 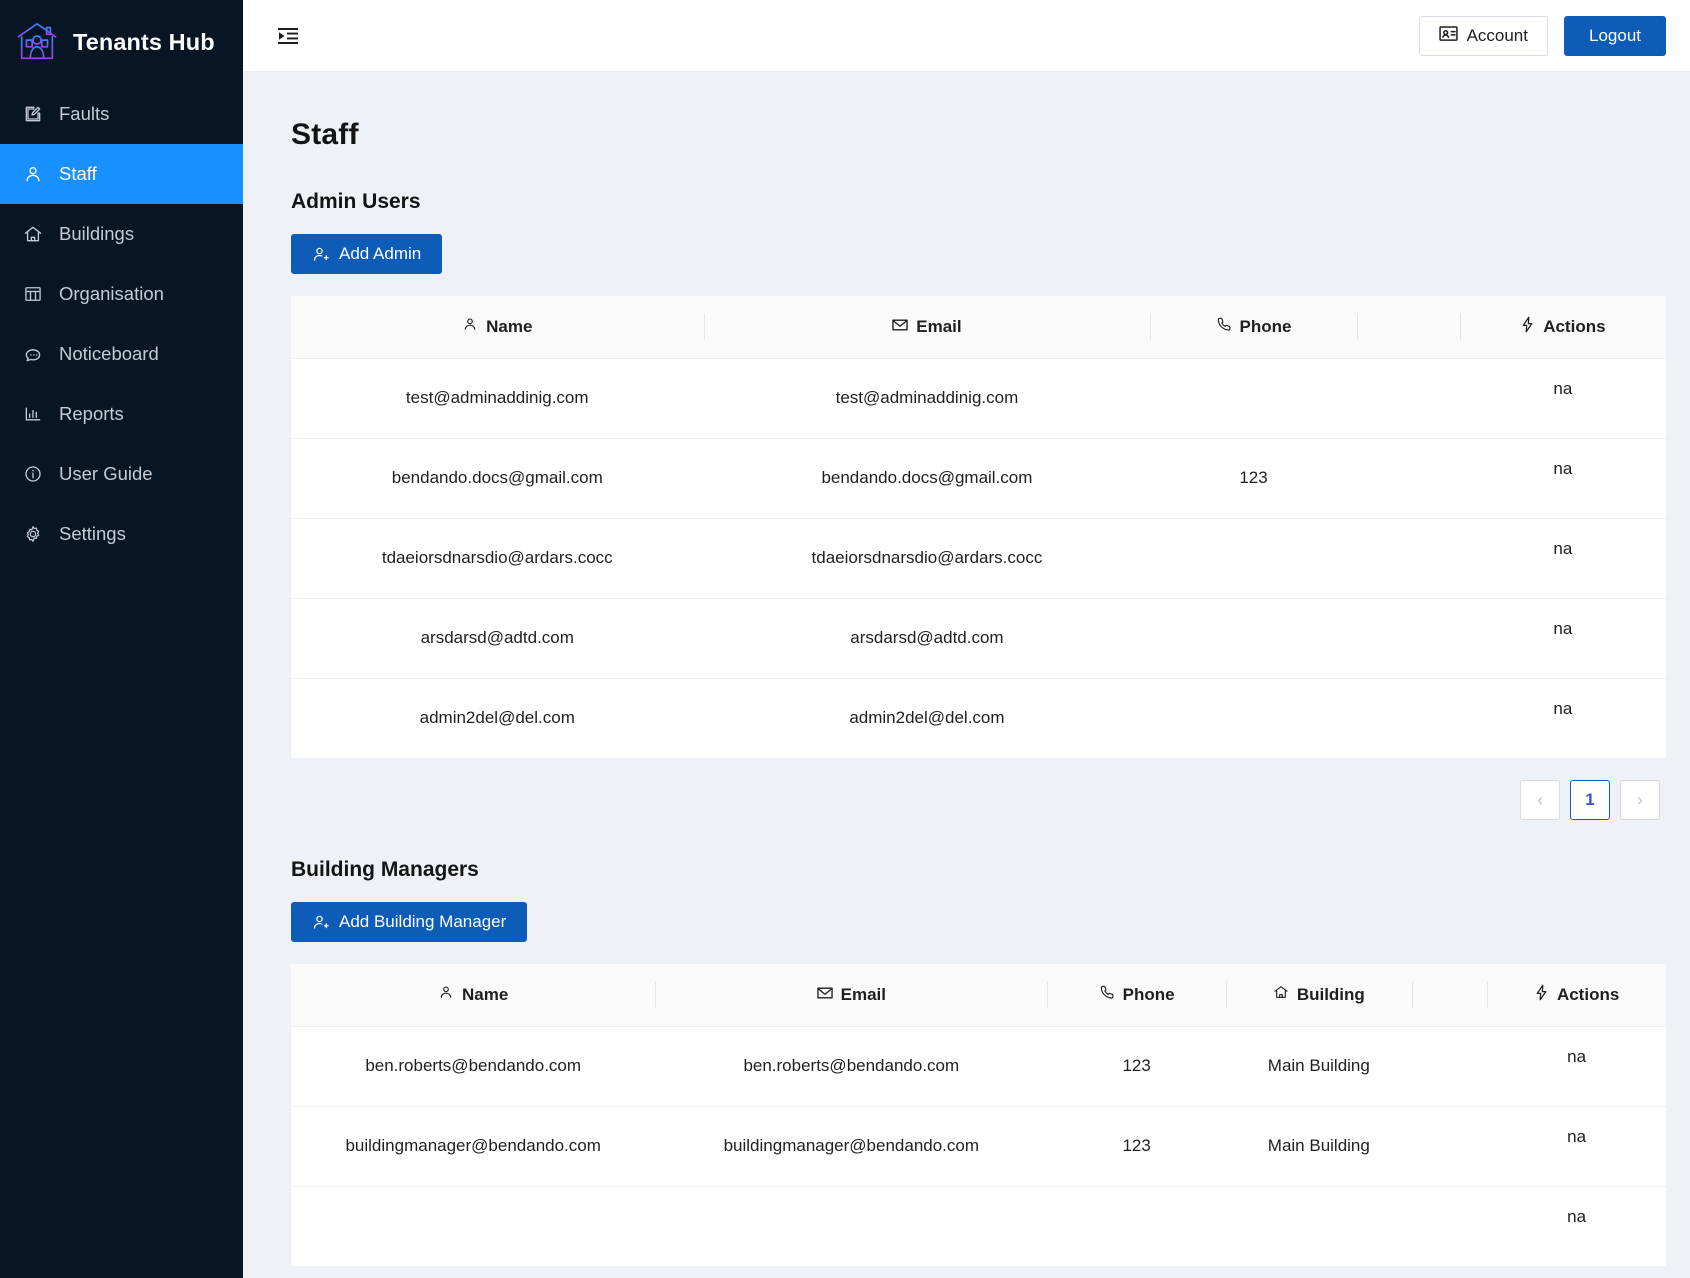 I want to click on cell-name: test@adminaddinig.com, so click(x=497, y=398).